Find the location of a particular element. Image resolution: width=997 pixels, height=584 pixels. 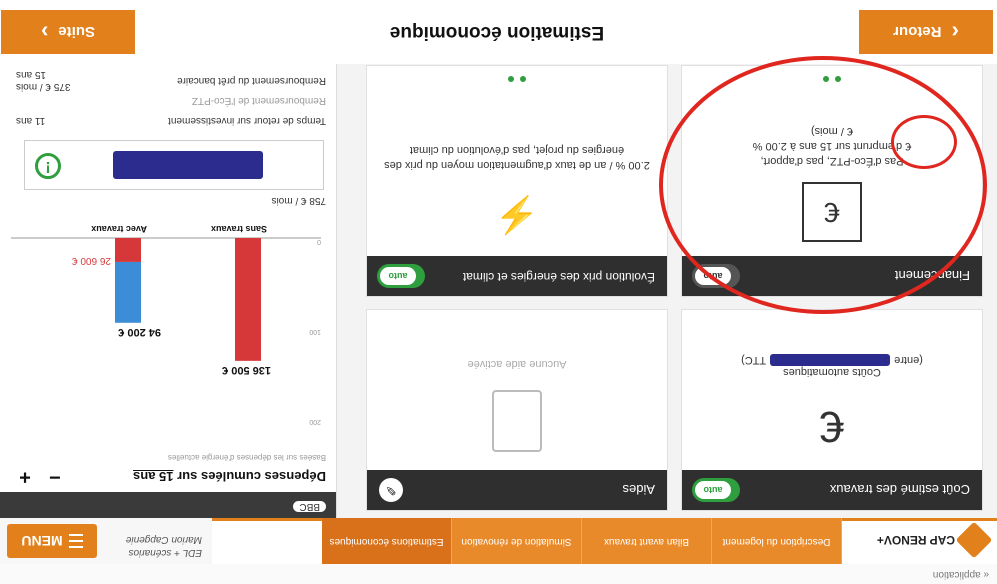

financing-box: ! is located at coordinates (174, 165).